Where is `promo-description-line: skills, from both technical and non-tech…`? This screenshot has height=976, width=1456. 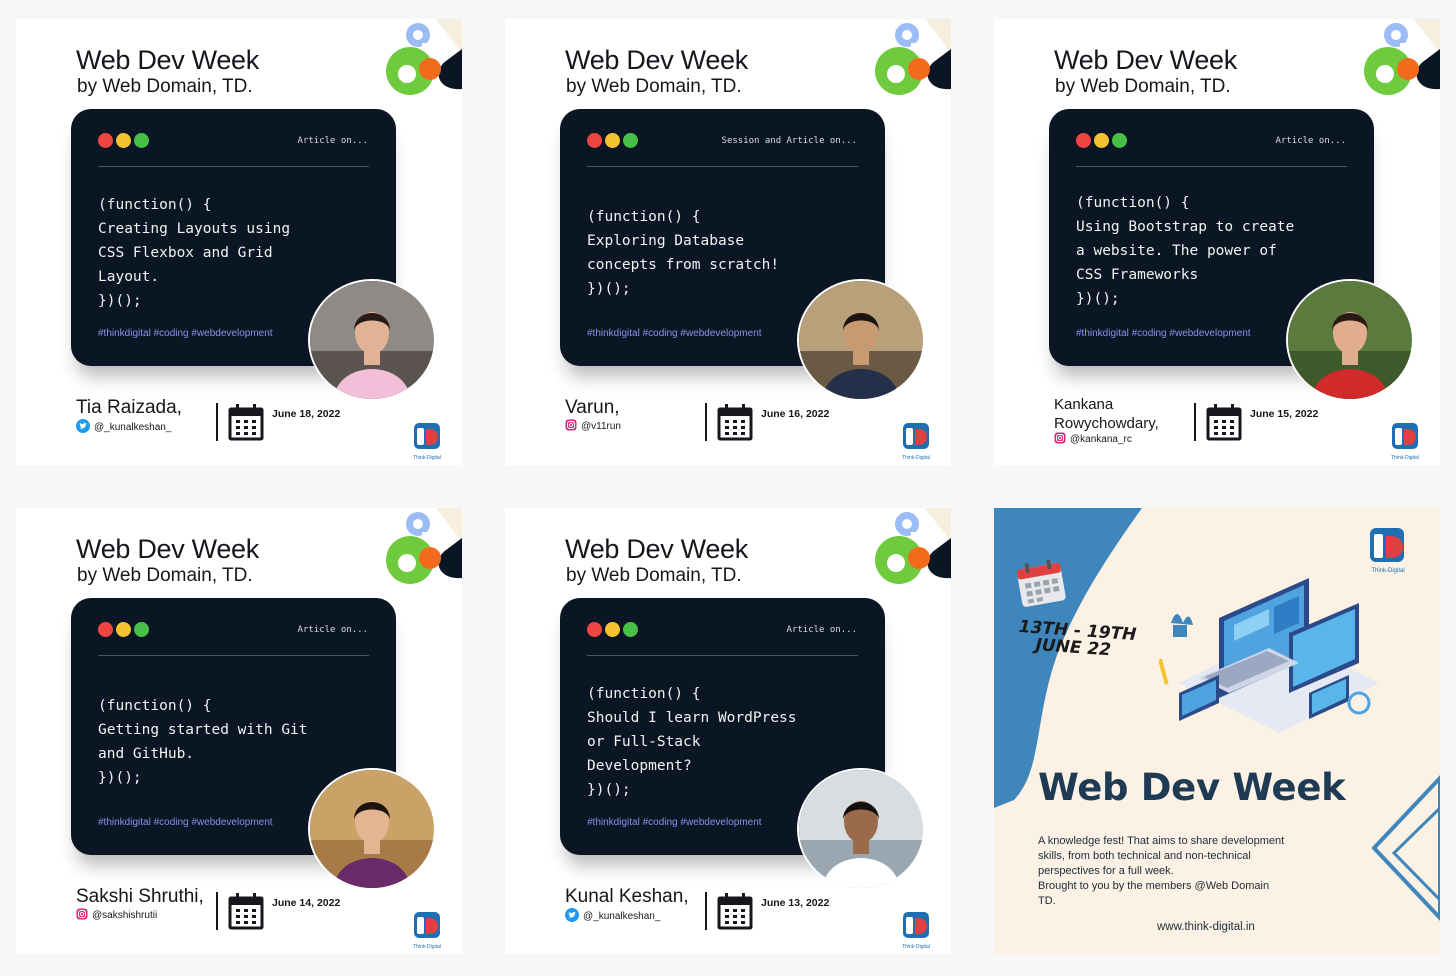
promo-description-line: skills, from both technical and non-tech… is located at coordinates (1144, 856).